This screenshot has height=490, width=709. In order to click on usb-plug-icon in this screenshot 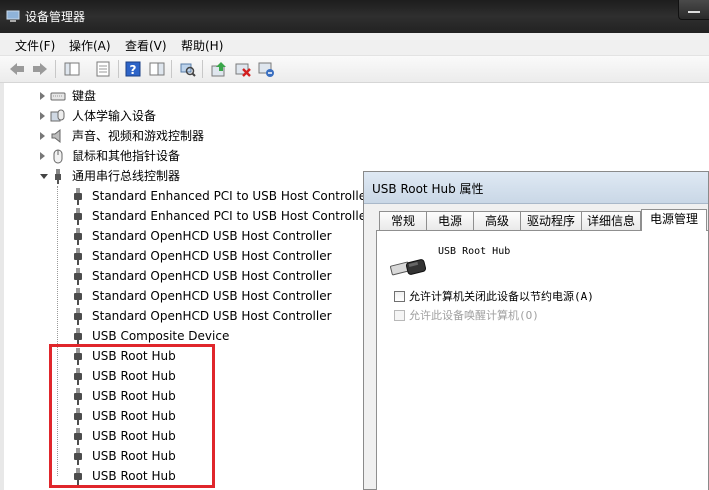, I will do `click(408, 267)`.